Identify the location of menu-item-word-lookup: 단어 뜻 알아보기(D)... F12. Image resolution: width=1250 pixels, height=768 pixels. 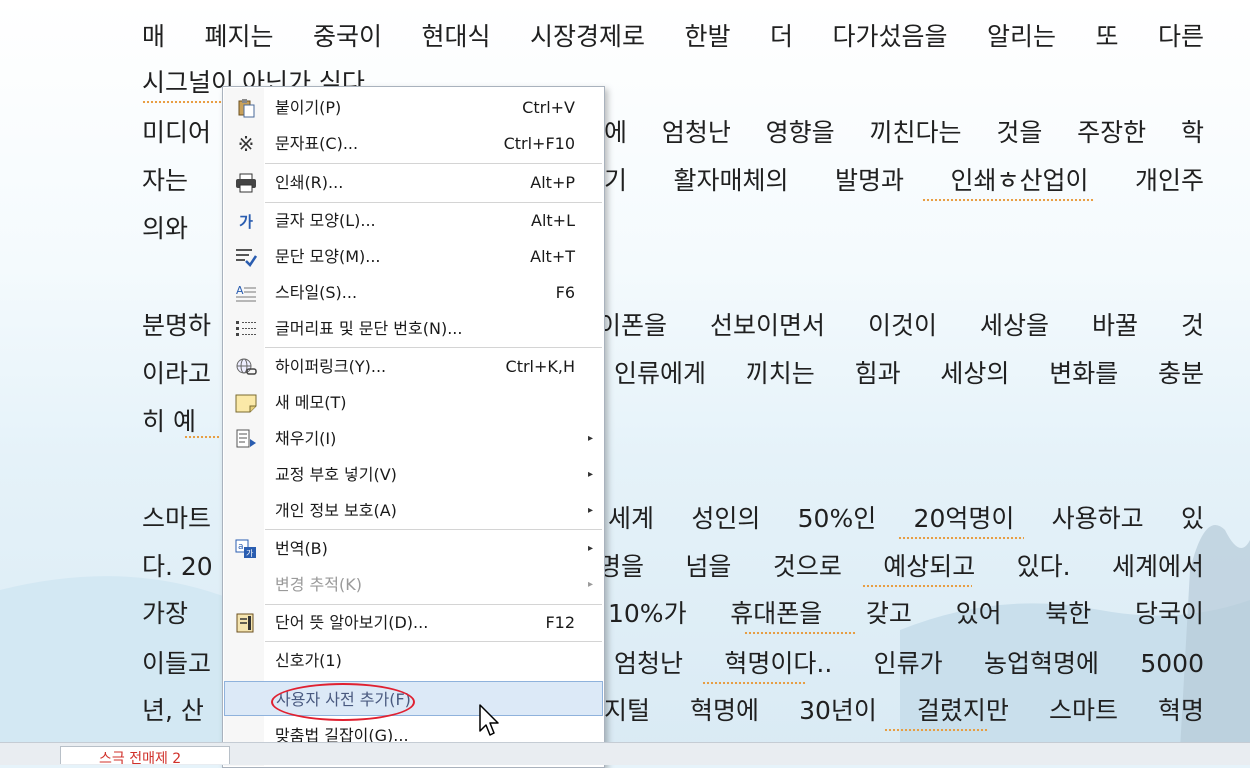
(413, 622).